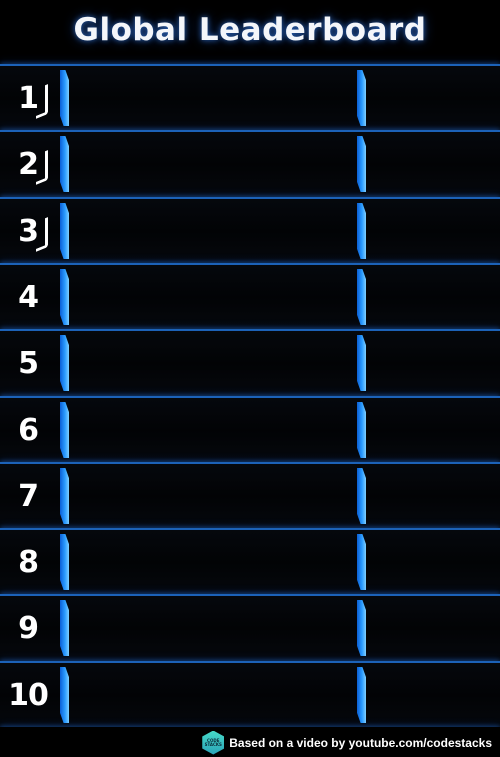 The height and width of the screenshot is (757, 500). I want to click on leaderboard-row: 10, so click(250, 695).